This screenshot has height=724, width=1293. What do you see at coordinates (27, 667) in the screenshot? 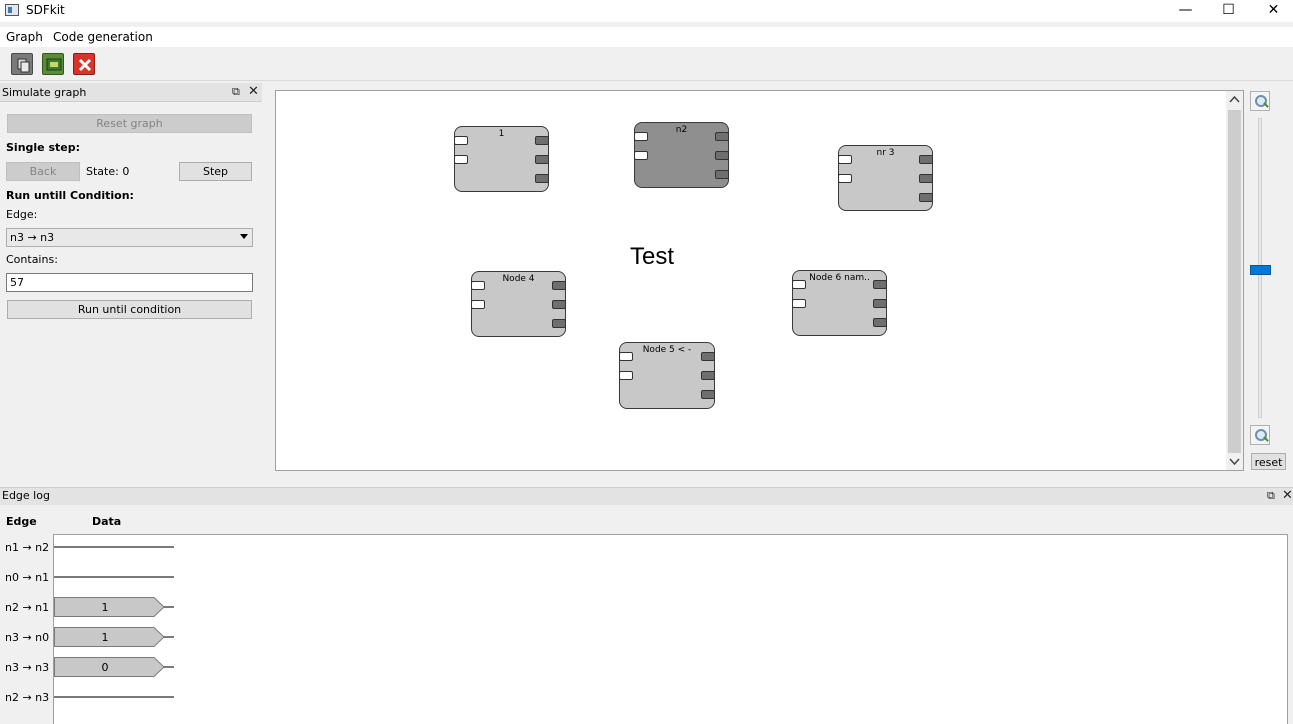
I see `edge-name: n3 → n3` at bounding box center [27, 667].